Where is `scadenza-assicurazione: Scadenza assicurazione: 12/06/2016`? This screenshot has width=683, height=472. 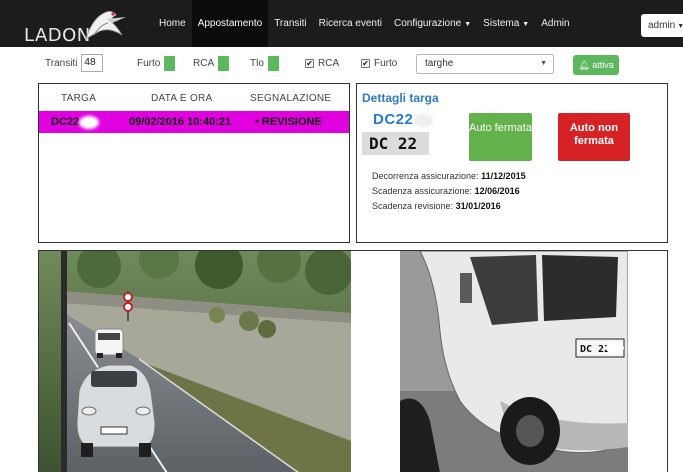 scadenza-assicurazione: Scadenza assicurazione: 12/06/2016 is located at coordinates (446, 191).